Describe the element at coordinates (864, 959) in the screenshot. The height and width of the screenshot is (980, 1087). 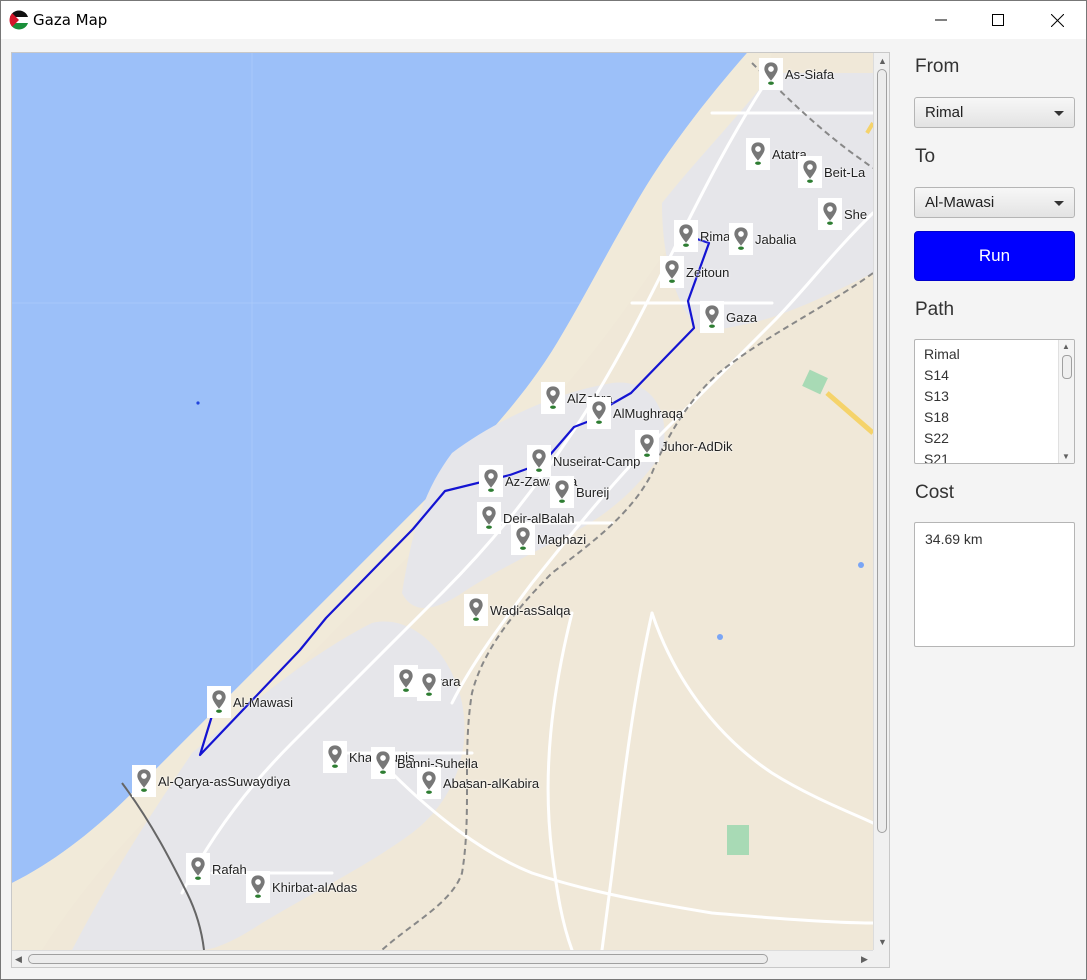
I see `scroll-right-icon: ▶` at that location.